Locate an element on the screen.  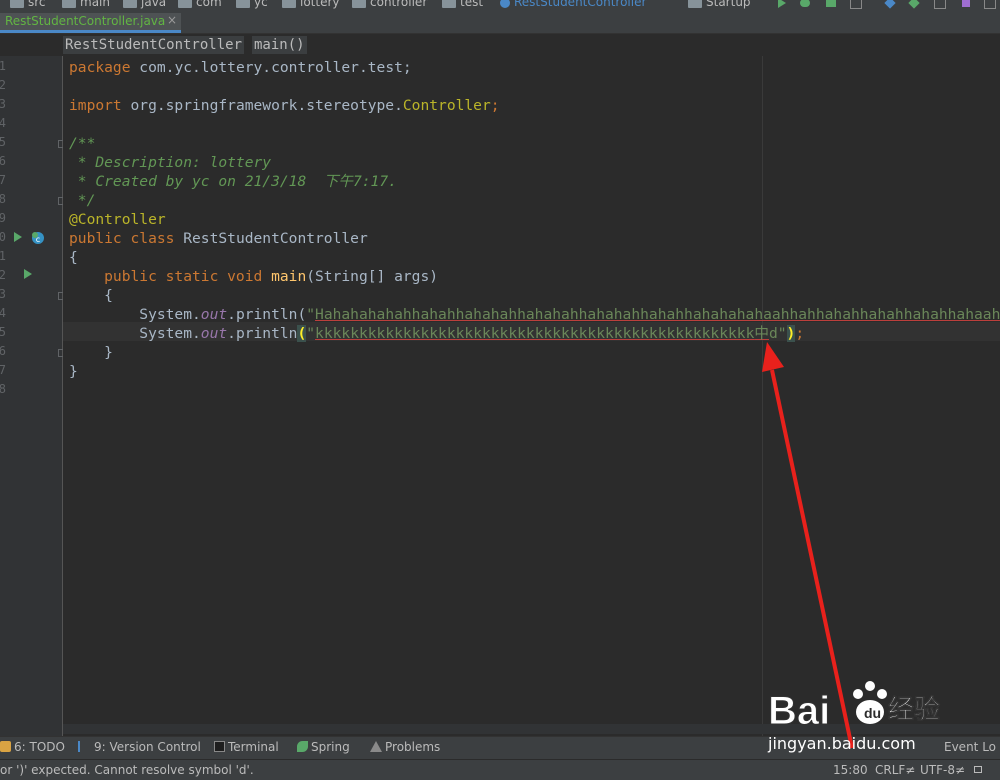
watermark-url: jingyan.baidu.com is located at coordinates (842, 743).